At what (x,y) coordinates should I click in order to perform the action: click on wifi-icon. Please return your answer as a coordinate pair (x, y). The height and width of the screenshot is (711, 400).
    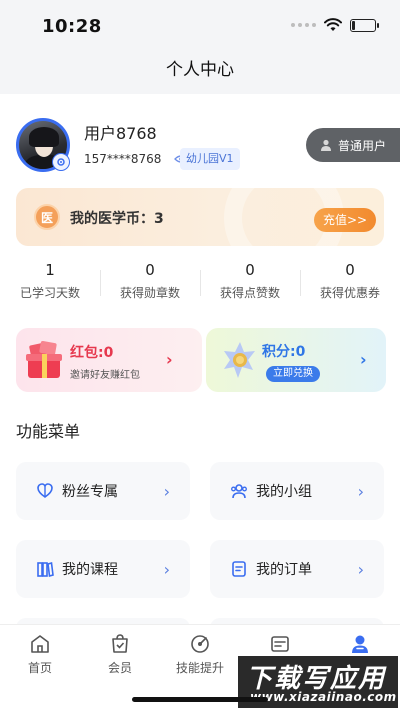
    Looking at the image, I should click on (333, 24).